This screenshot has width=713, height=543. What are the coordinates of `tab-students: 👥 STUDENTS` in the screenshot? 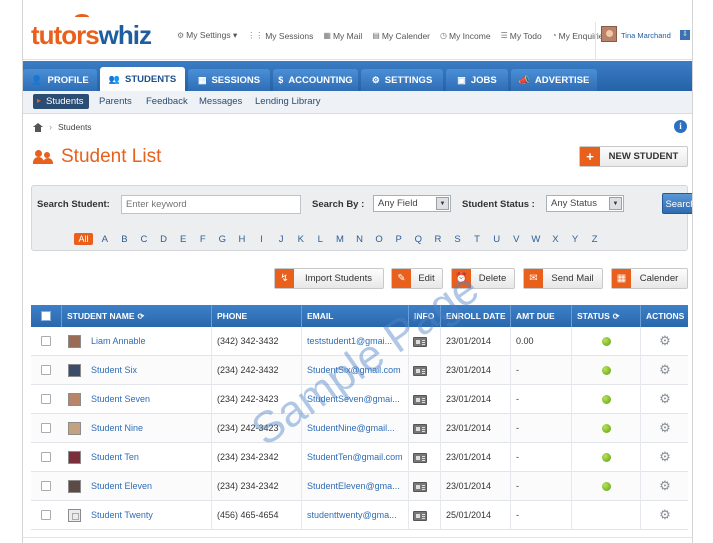 It's located at (142, 79).